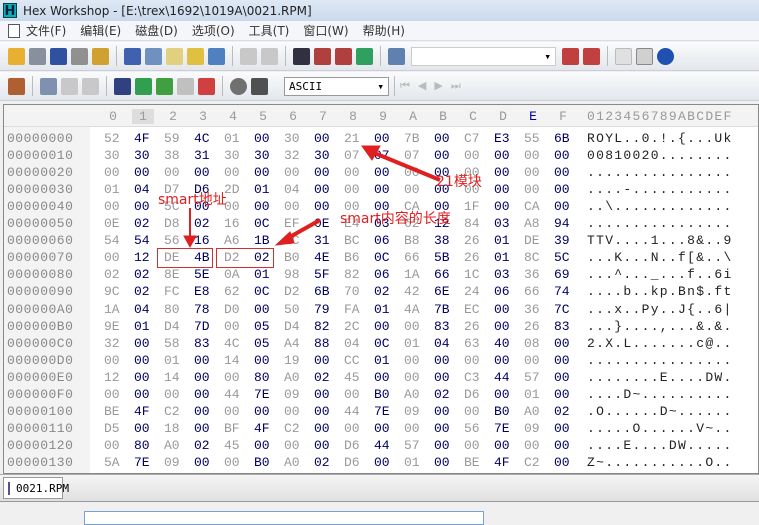 This screenshot has width=759, height=525. What do you see at coordinates (475, 274) in the screenshot?
I see `hex-byte: 1C` at bounding box center [475, 274].